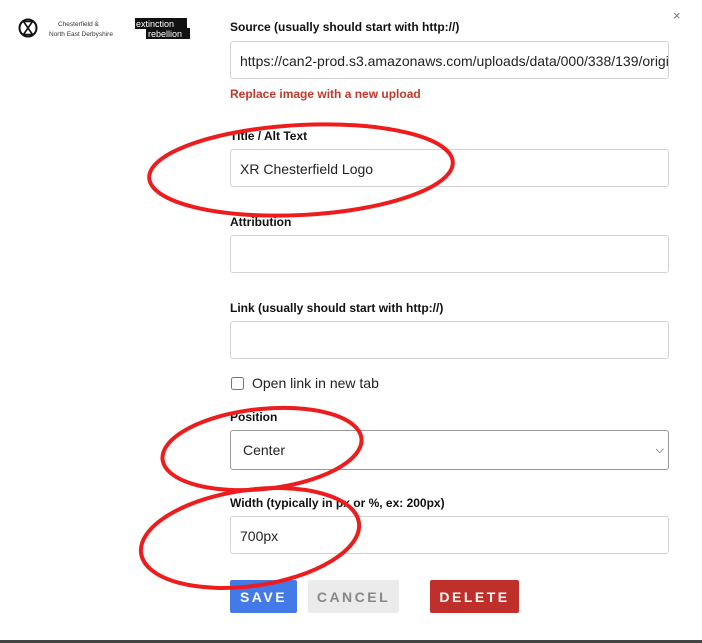  What do you see at coordinates (81, 34) in the screenshot?
I see `svg-text: North East Derbyshire` at bounding box center [81, 34].